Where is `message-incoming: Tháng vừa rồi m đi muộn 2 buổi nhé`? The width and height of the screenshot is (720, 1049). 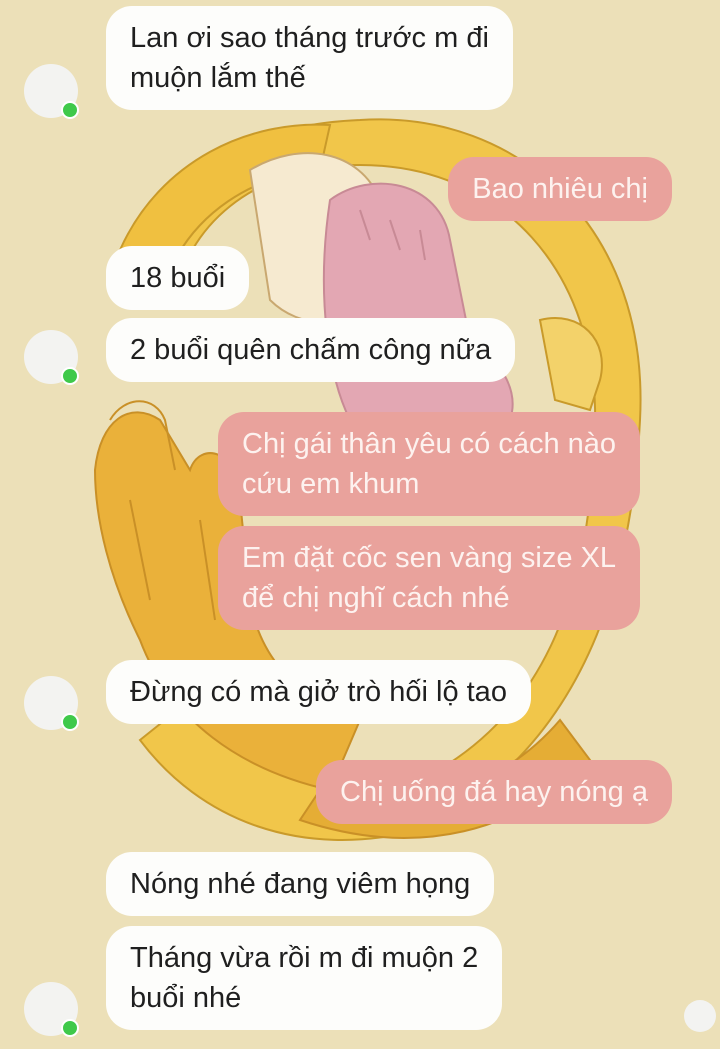
message-incoming: Tháng vừa rồi m đi muộn 2 buổi nhé is located at coordinates (304, 978).